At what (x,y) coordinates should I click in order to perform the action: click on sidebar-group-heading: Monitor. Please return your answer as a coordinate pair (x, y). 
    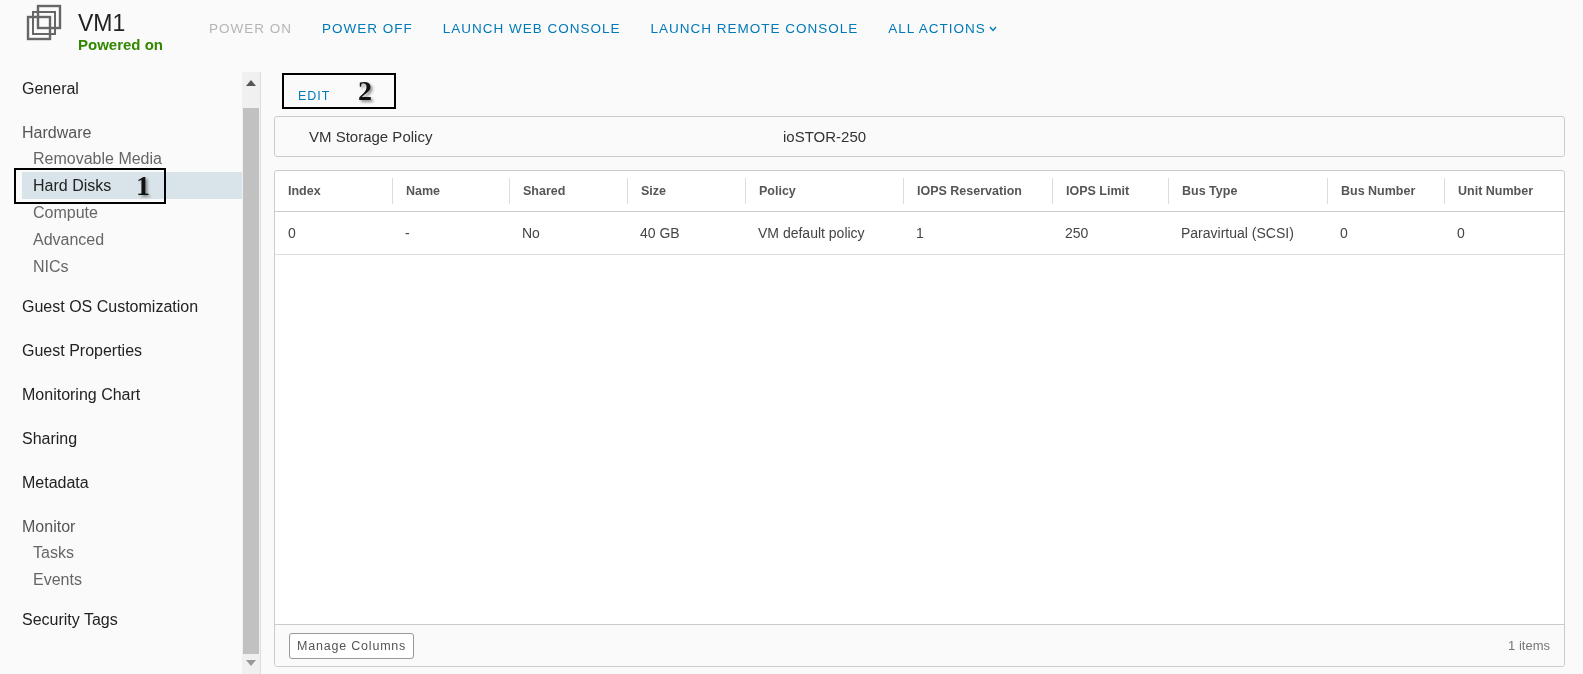
    Looking at the image, I should click on (49, 527).